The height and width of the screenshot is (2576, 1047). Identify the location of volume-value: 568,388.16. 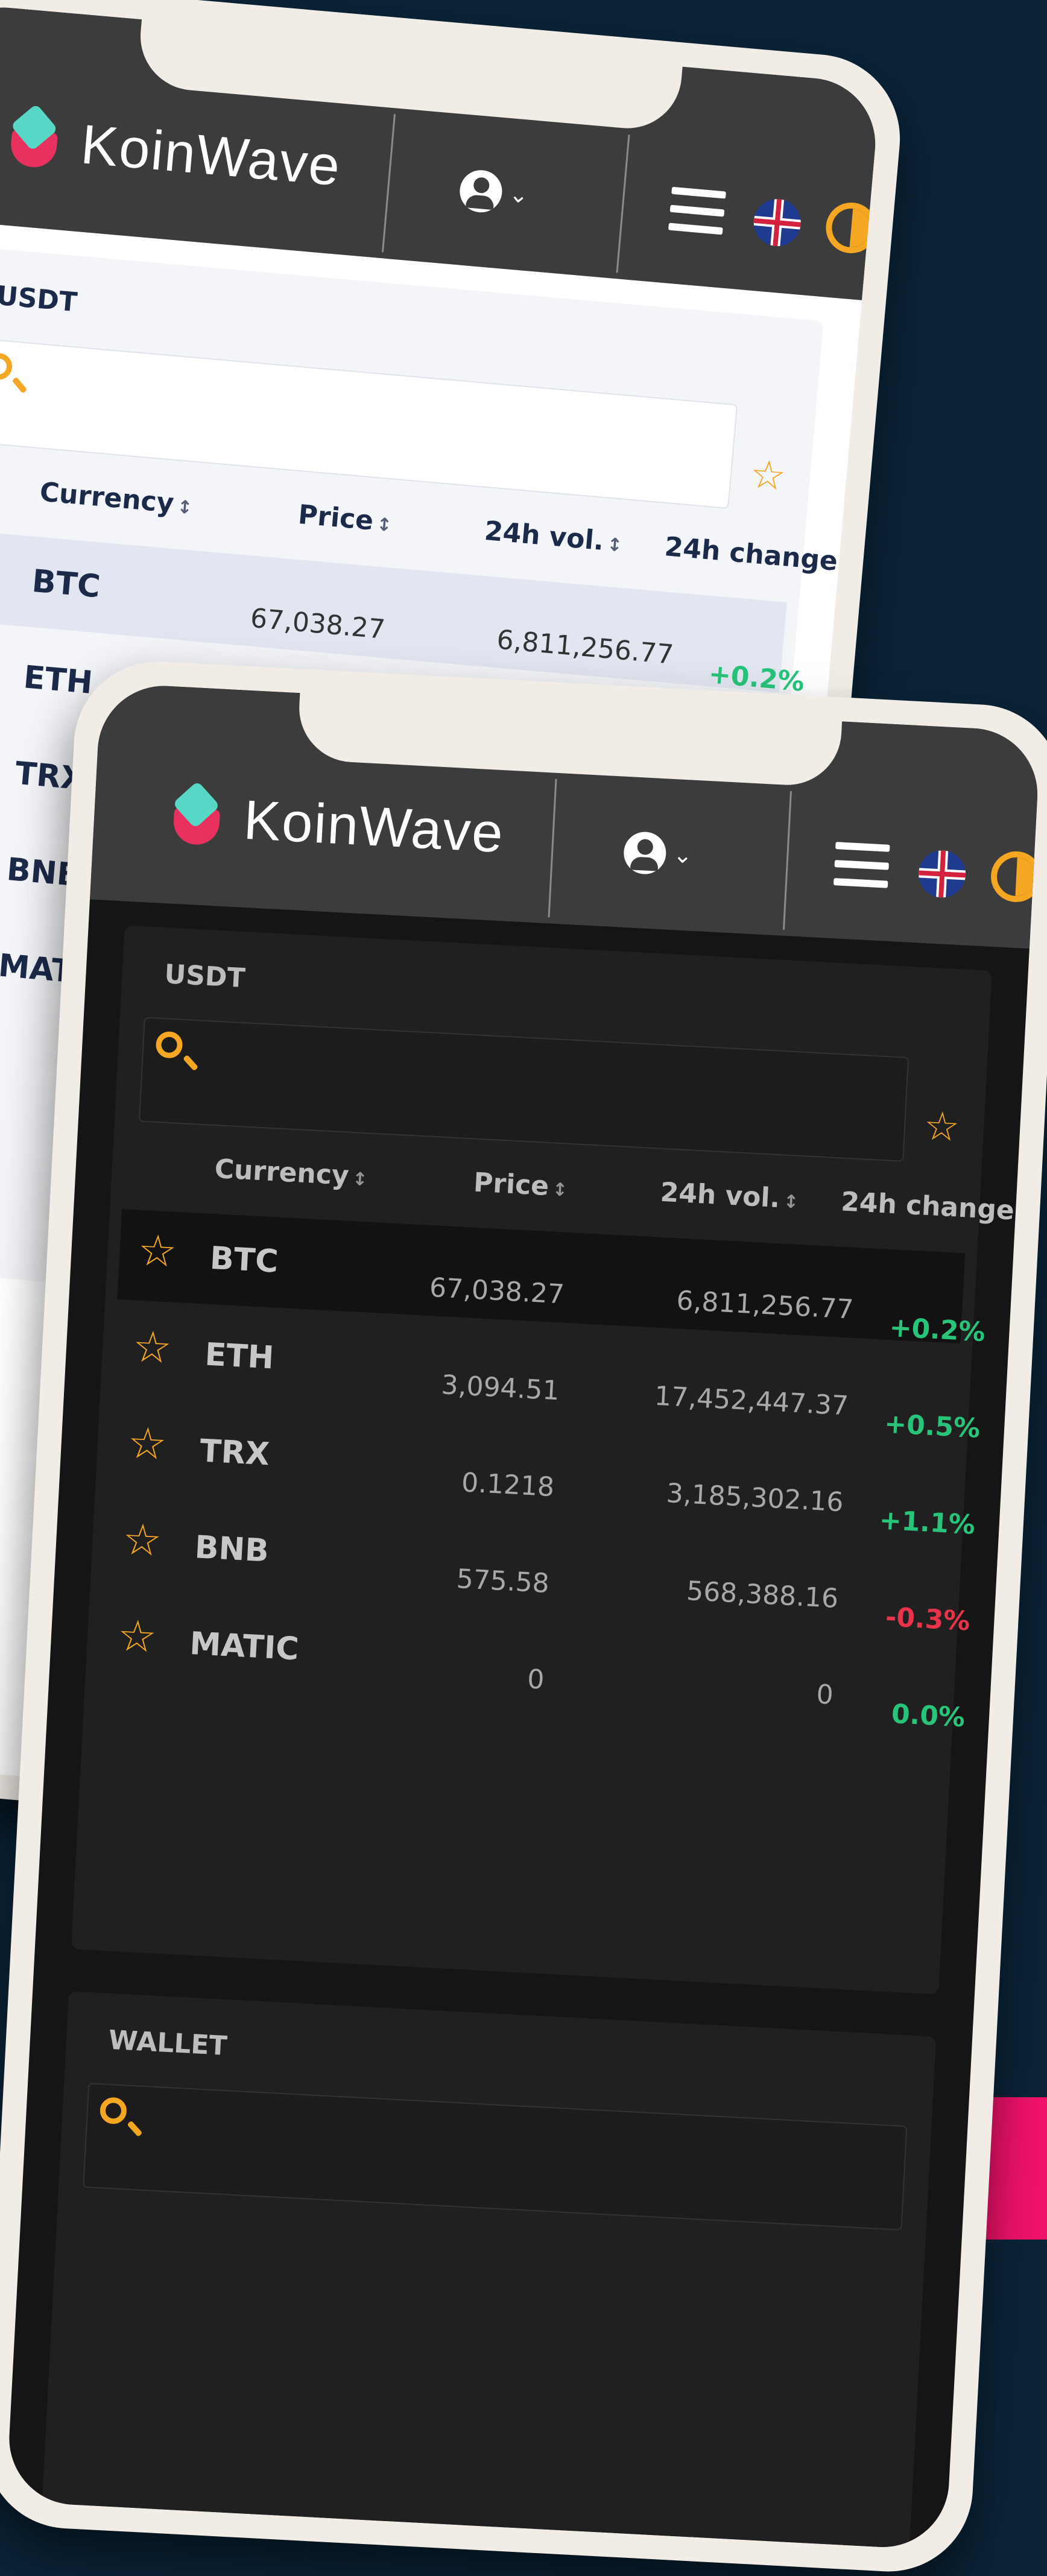
(763, 1595).